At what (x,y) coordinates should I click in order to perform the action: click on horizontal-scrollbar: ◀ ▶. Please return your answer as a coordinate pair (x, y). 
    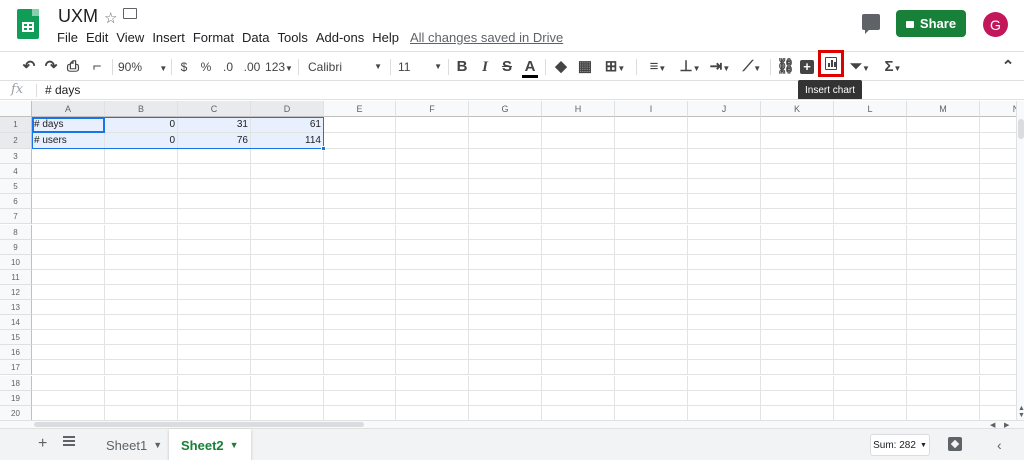
    Looking at the image, I should click on (512, 424).